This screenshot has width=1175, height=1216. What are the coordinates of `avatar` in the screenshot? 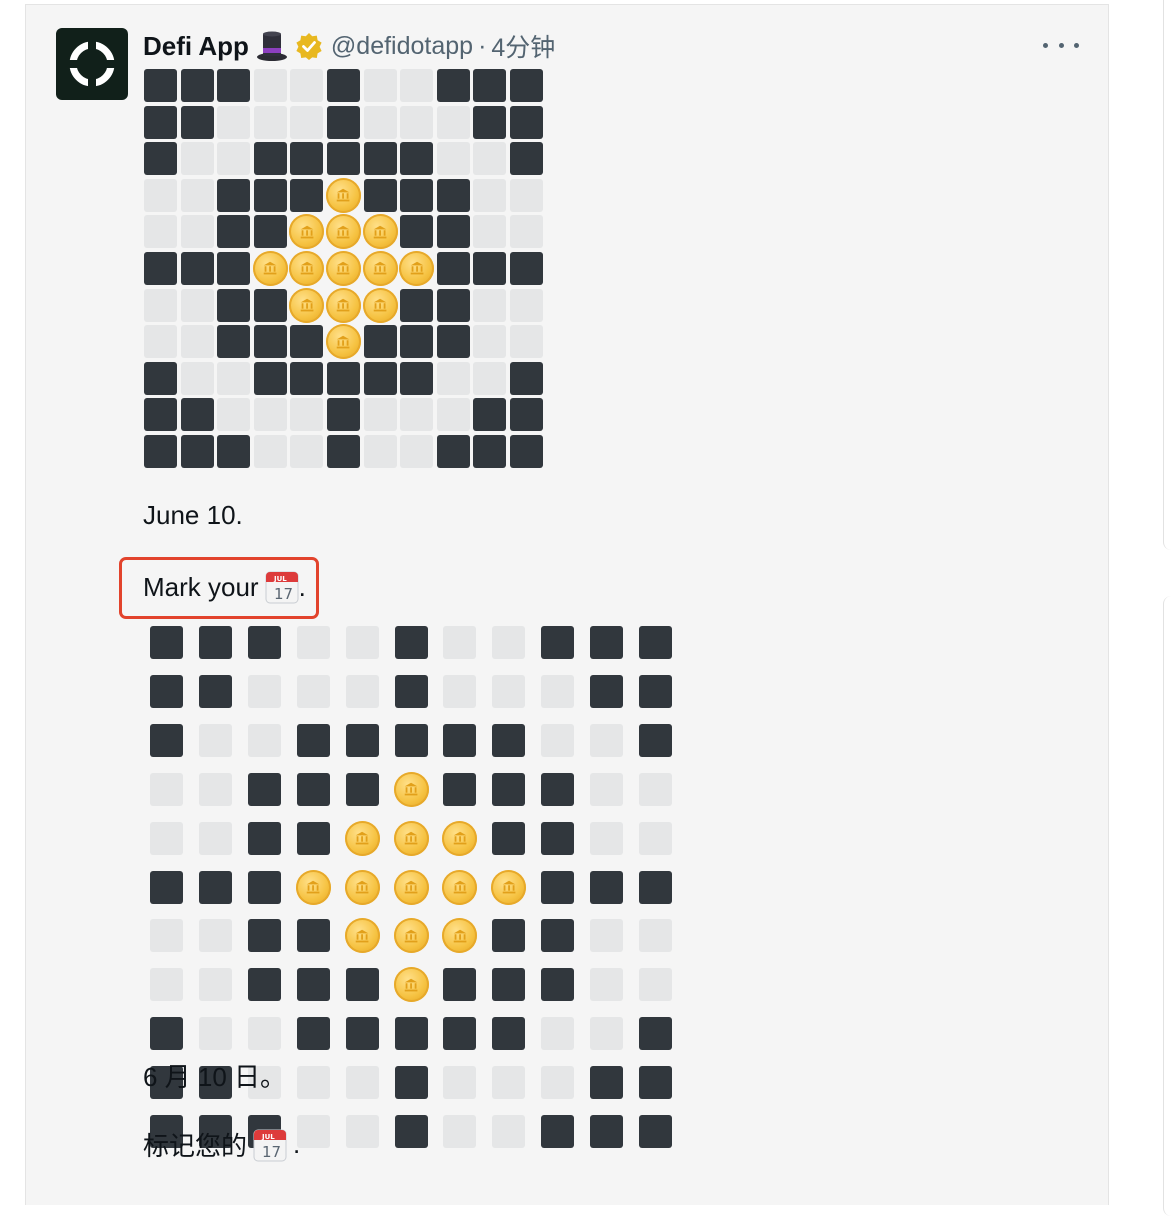 It's located at (92, 64).